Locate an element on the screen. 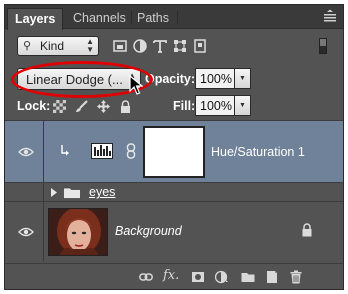 The image size is (348, 294). filter-kind-select: ⚲ Kind ▲ ▼ is located at coordinates (58, 46).